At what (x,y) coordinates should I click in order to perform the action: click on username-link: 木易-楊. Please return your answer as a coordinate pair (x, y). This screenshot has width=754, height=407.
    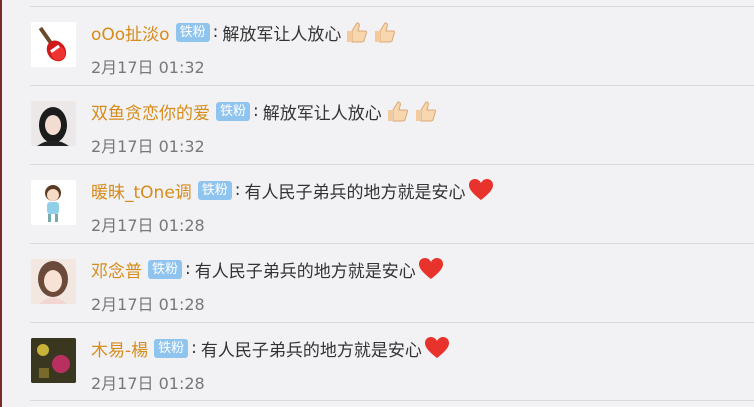
    Looking at the image, I should click on (119, 348).